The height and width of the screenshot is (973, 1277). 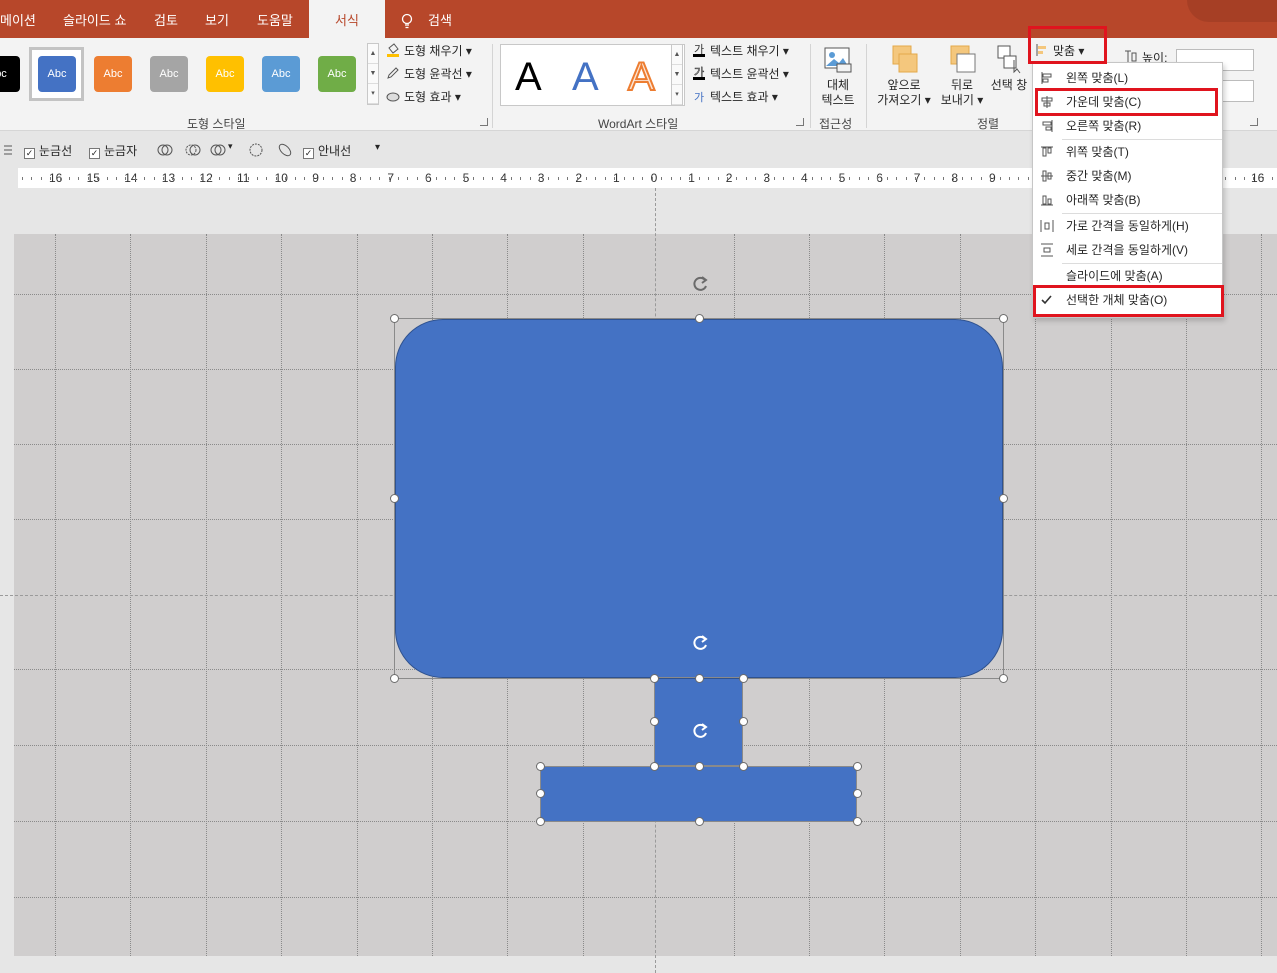 I want to click on shape-fill-button: 도형 채우기 ▾, so click(x=429, y=51).